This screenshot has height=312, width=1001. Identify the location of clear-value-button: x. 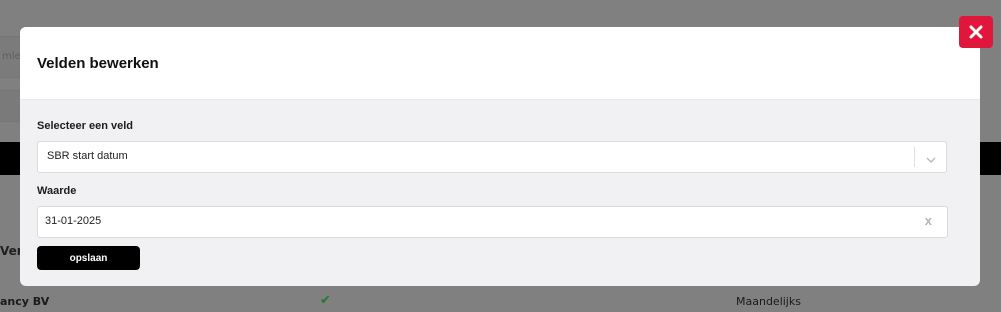
(928, 220).